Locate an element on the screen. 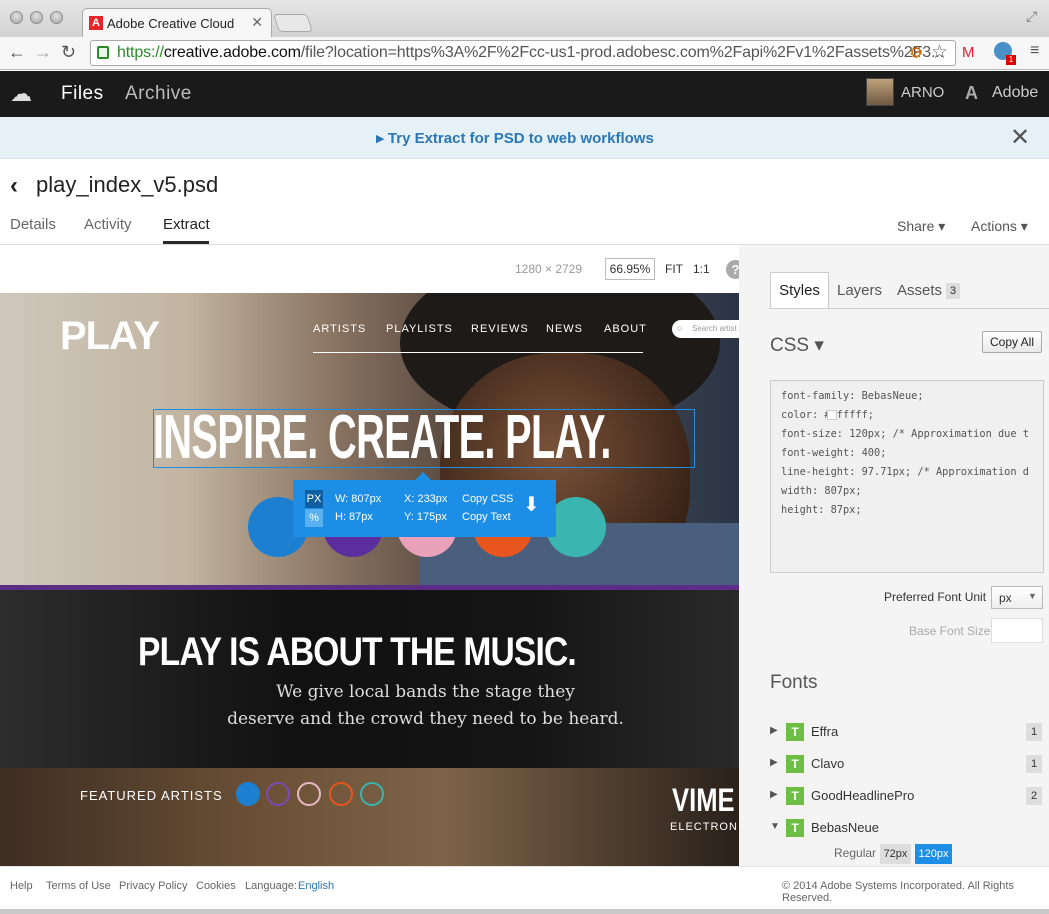 The height and width of the screenshot is (914, 1049). tab-styles: Styles is located at coordinates (799, 290).